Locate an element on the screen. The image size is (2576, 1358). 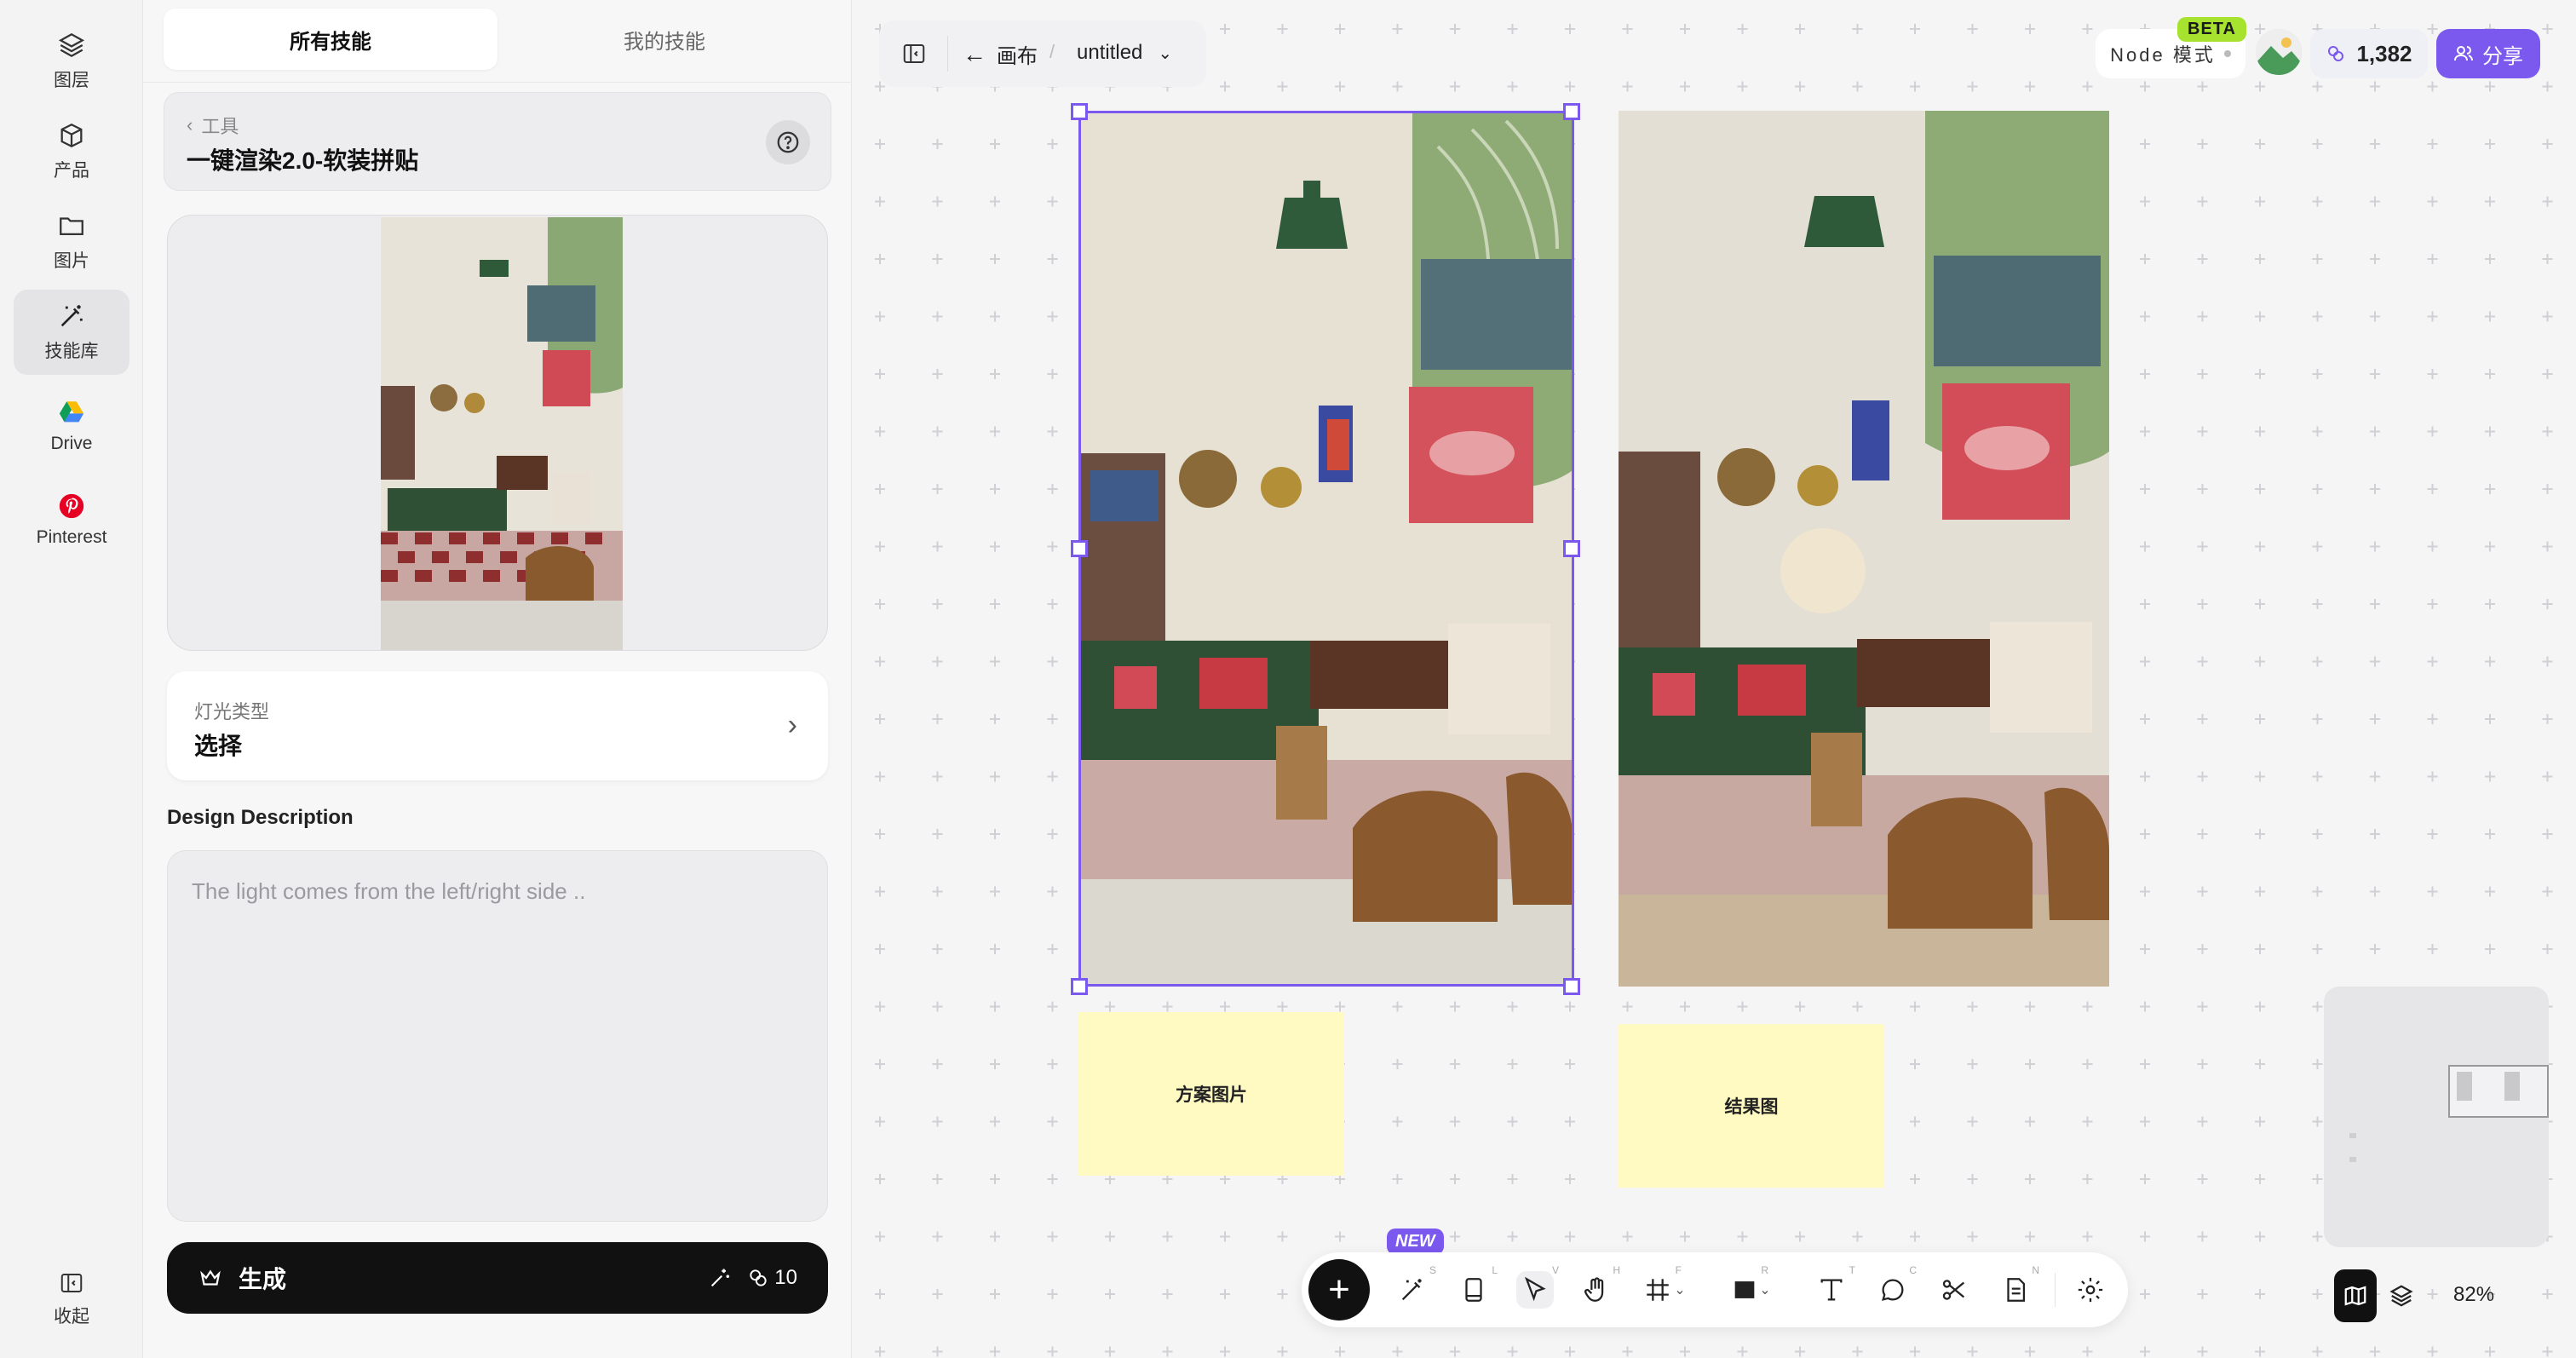
tool-text: T is located at coordinates (1834, 1286).